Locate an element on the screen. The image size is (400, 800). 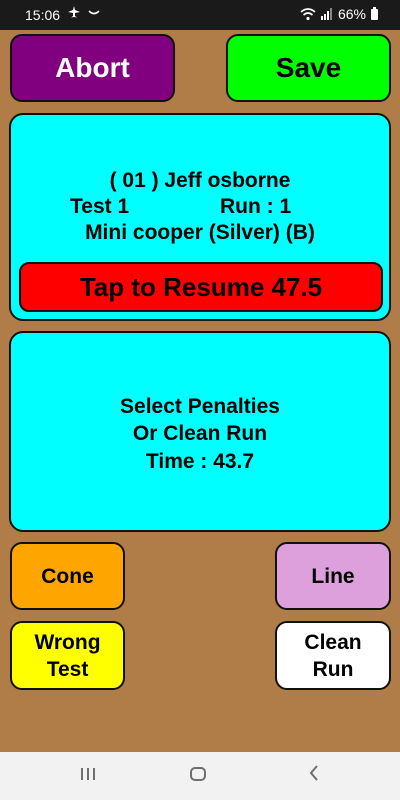
wrong-test-label-1: Wrong is located at coordinates (67, 642).